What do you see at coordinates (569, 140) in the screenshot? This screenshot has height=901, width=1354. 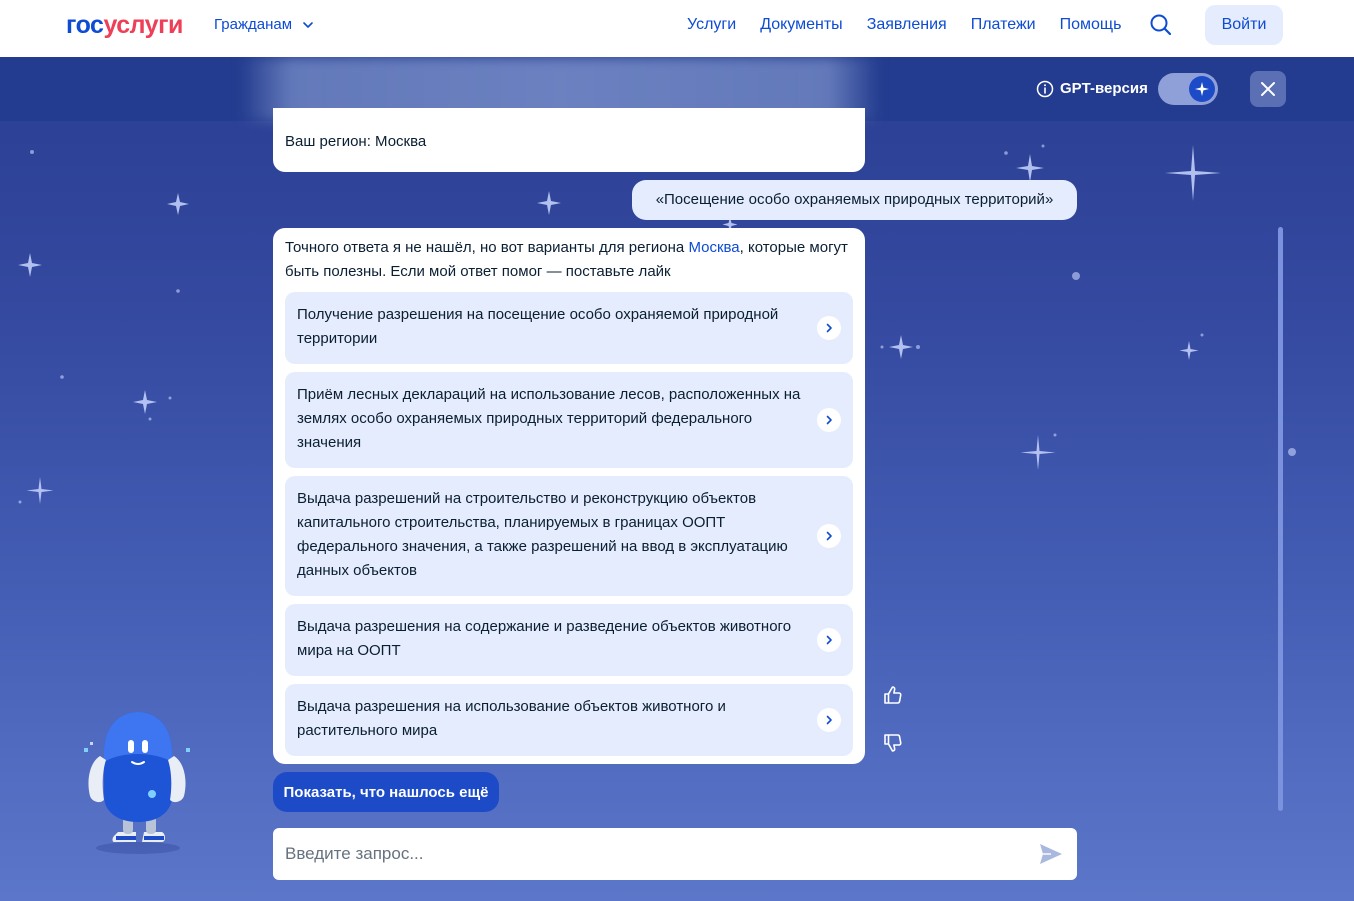 I see `bot-message-region: Ваш регион: Москва` at bounding box center [569, 140].